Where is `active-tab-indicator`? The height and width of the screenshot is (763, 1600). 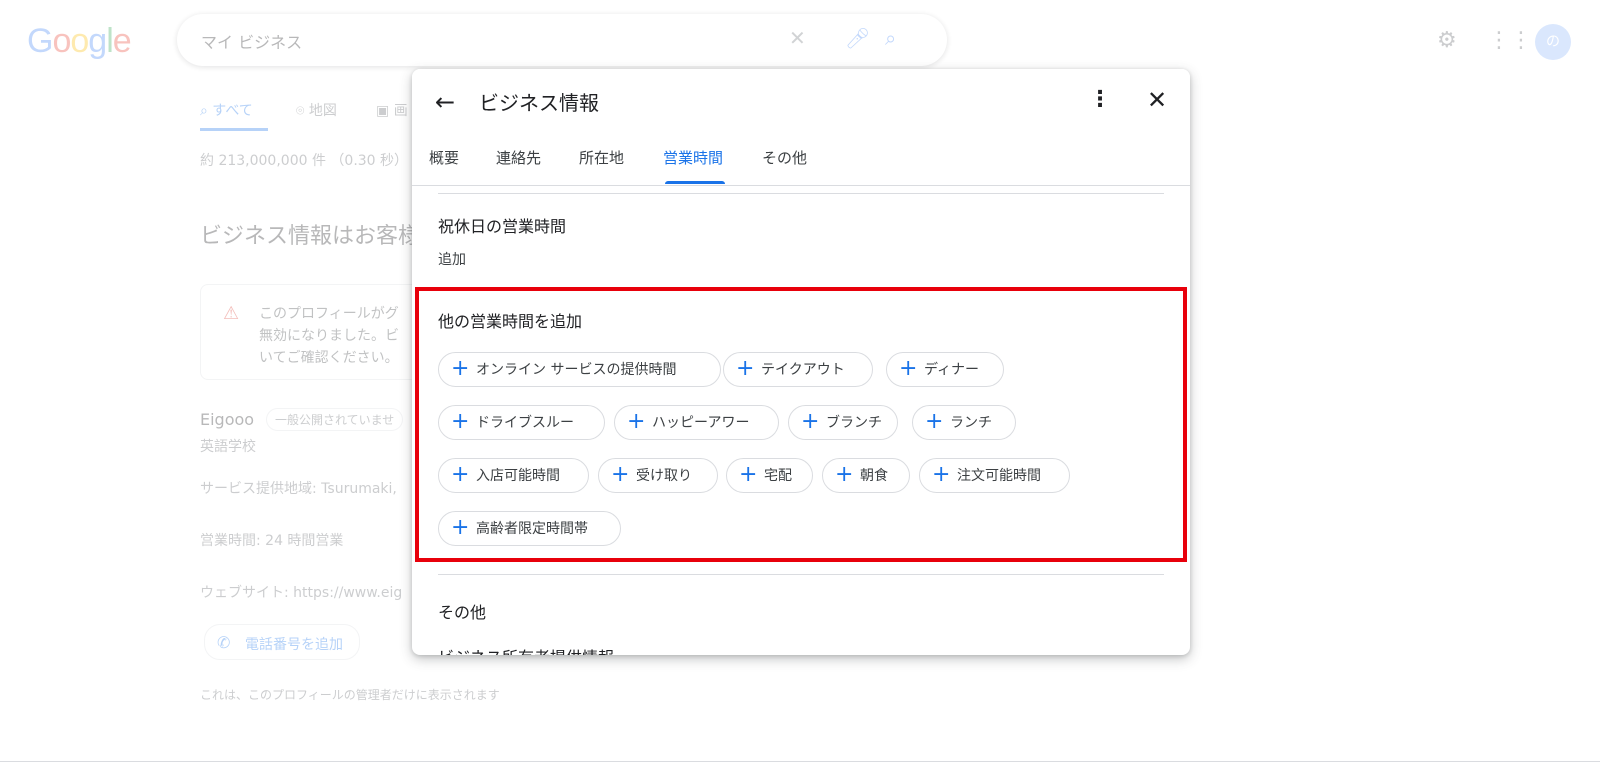
active-tab-indicator is located at coordinates (695, 182).